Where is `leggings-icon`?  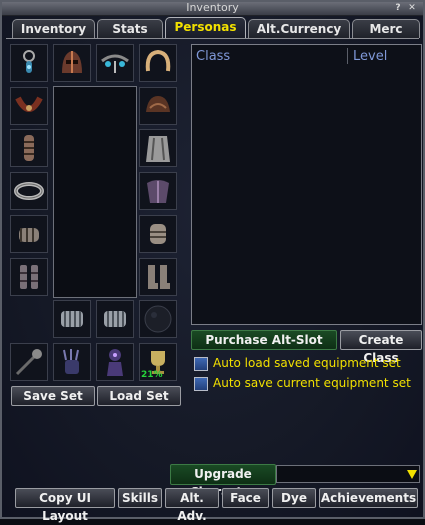
leggings-icon is located at coordinates (29, 277).